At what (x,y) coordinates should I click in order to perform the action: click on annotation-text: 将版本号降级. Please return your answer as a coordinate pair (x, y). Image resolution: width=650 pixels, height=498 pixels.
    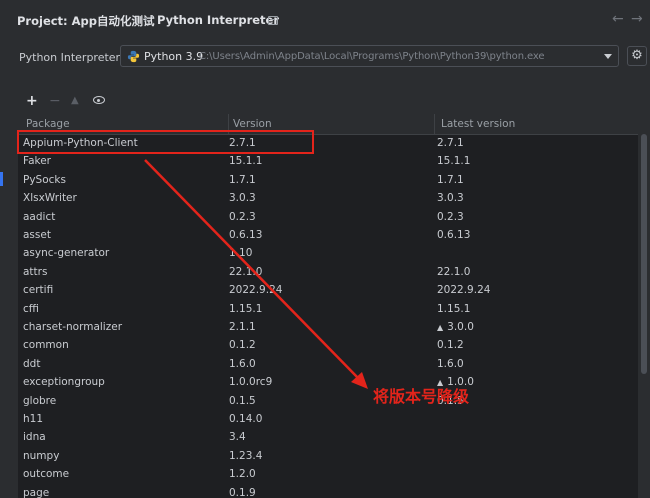
    Looking at the image, I should click on (421, 396).